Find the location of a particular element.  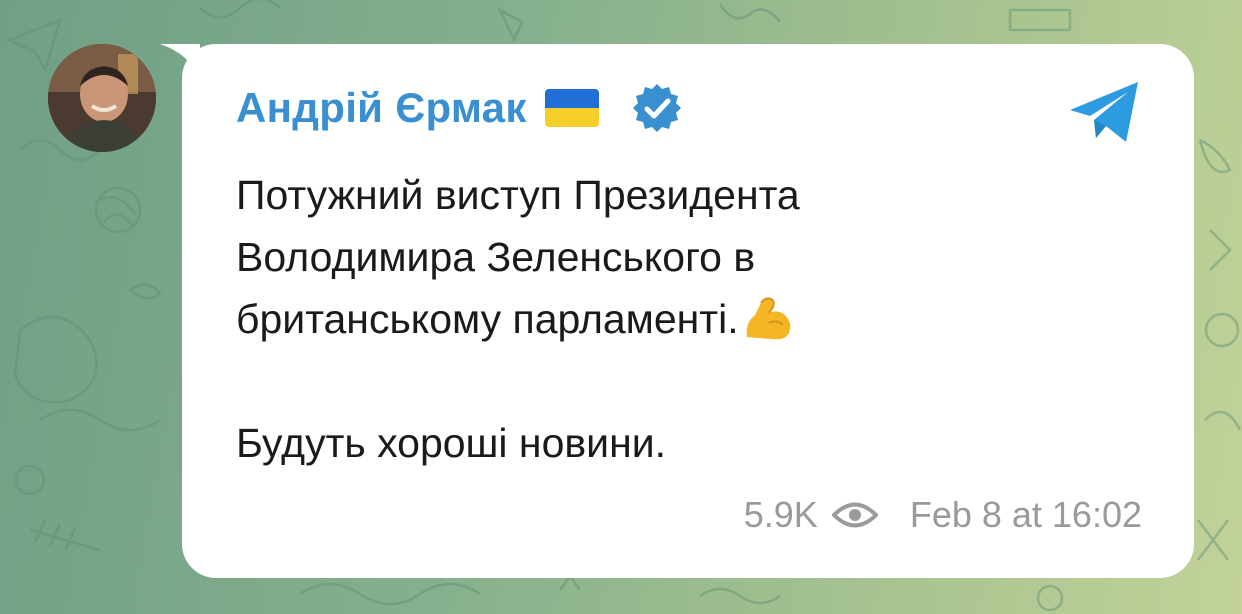

telegram-icon is located at coordinates (1105, 112).